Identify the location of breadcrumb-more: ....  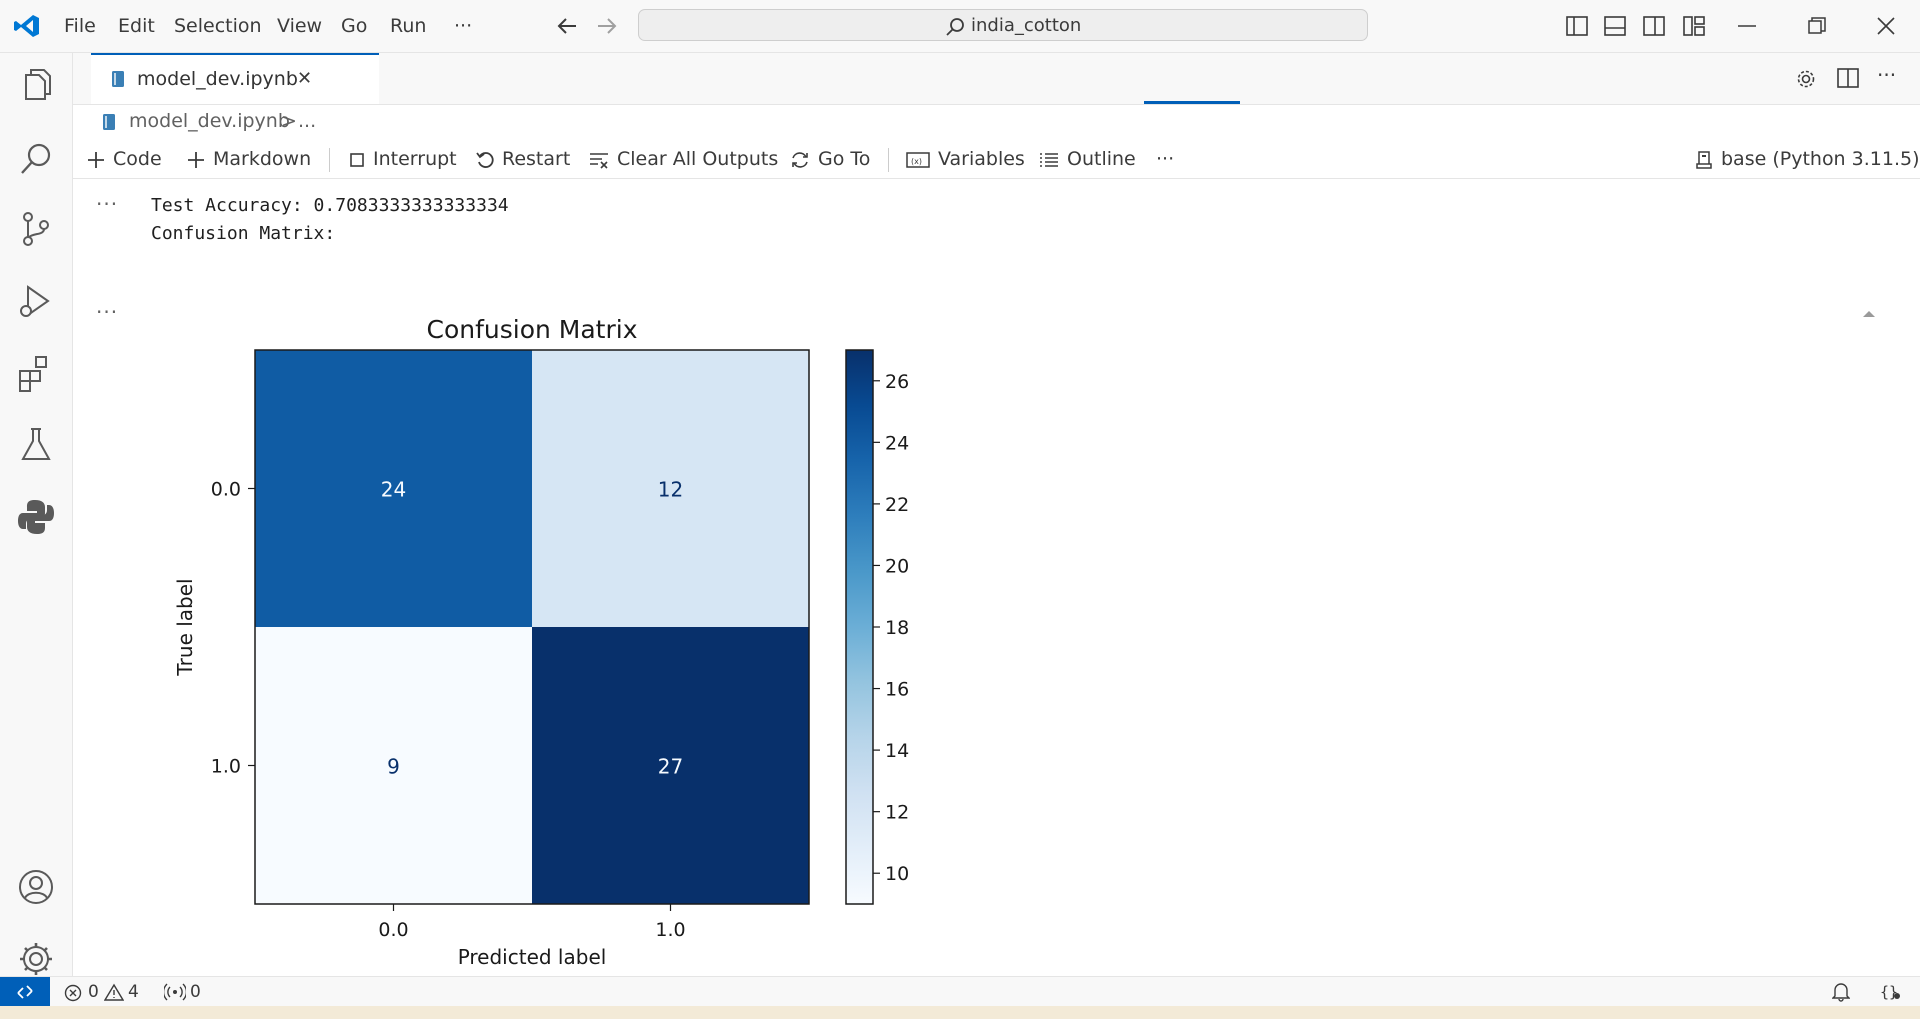
(307, 121).